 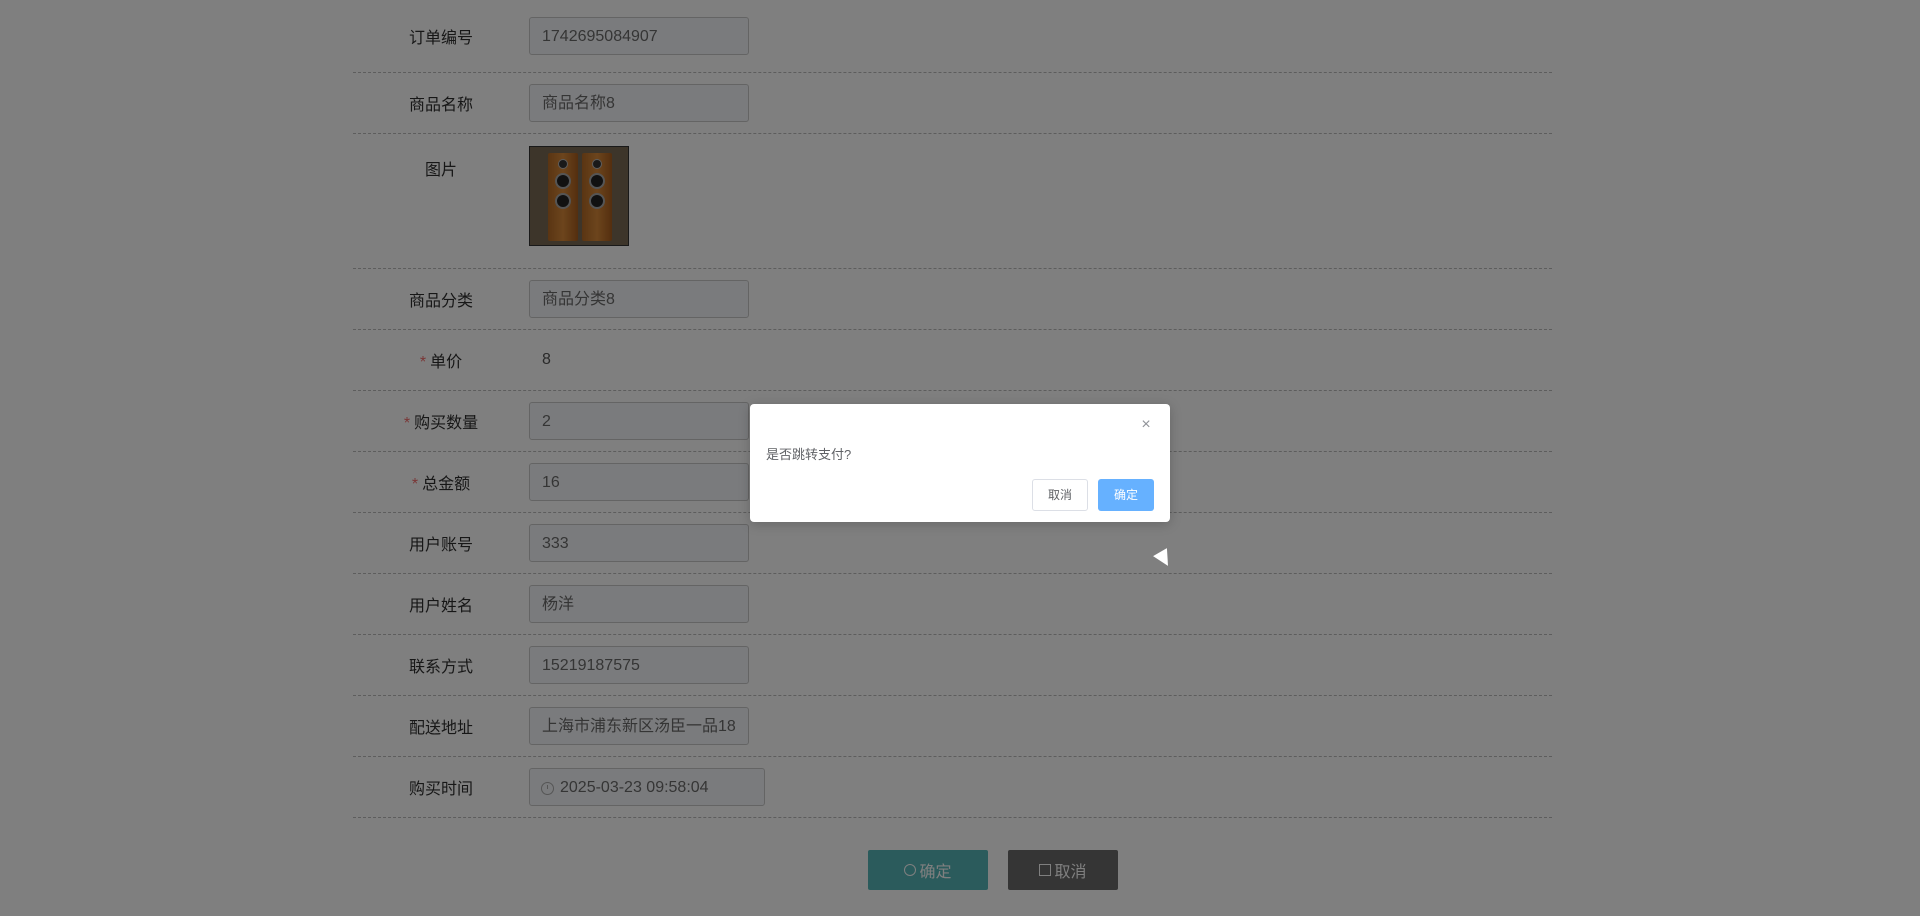 I want to click on close-icon: ×, so click(x=1146, y=425).